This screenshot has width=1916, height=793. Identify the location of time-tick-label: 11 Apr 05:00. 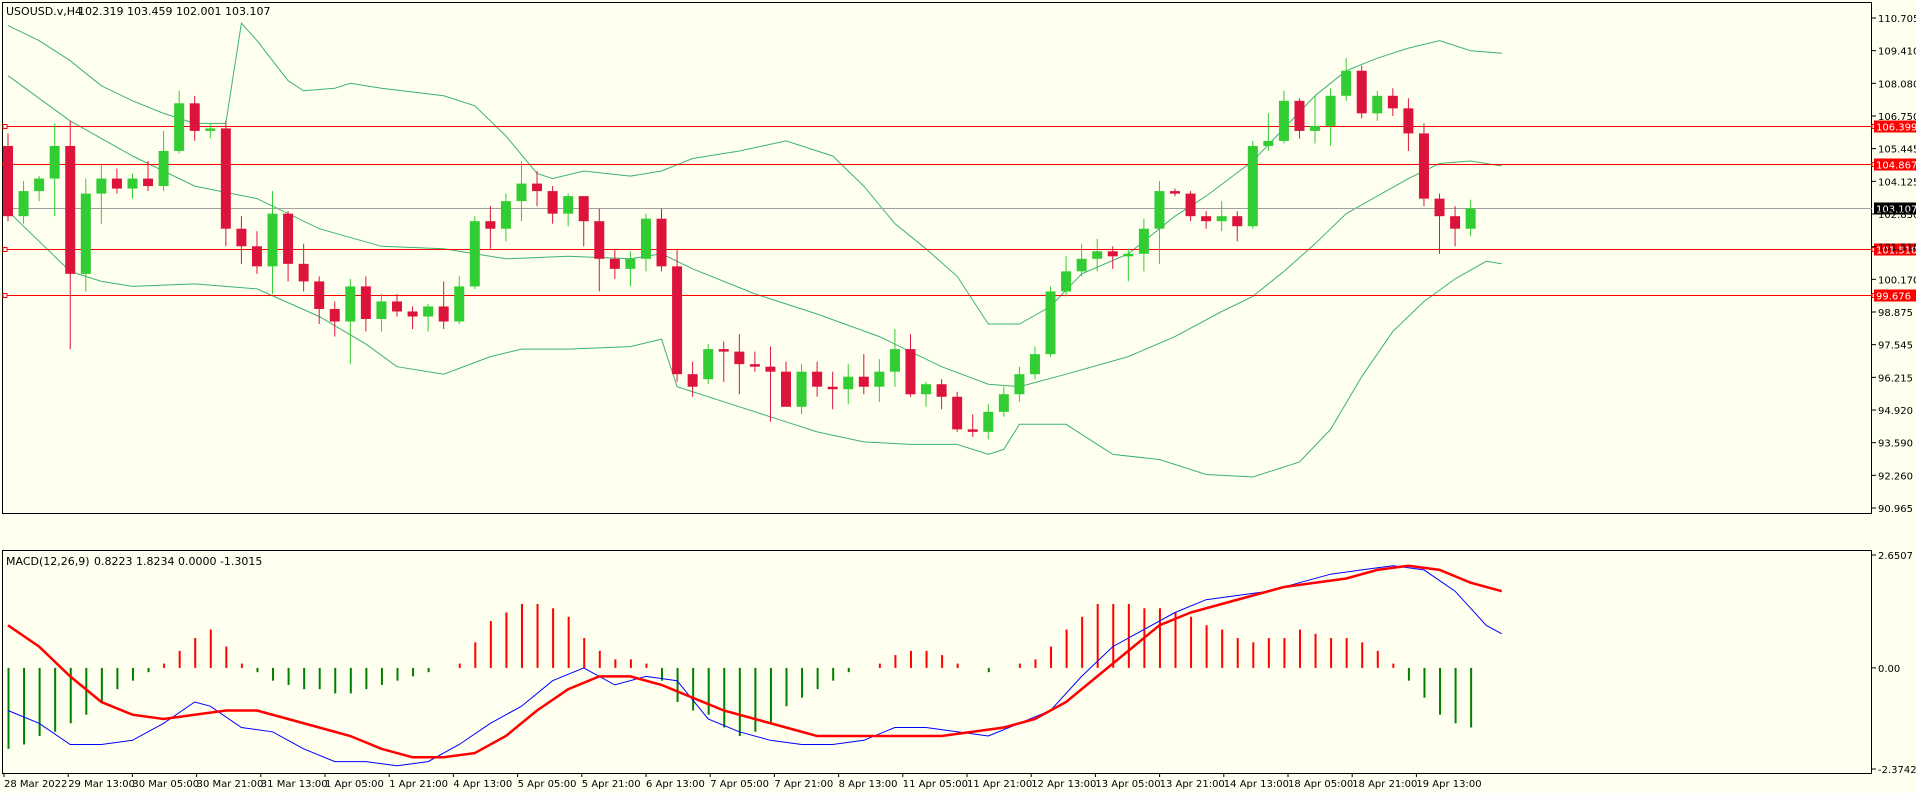
(935, 784).